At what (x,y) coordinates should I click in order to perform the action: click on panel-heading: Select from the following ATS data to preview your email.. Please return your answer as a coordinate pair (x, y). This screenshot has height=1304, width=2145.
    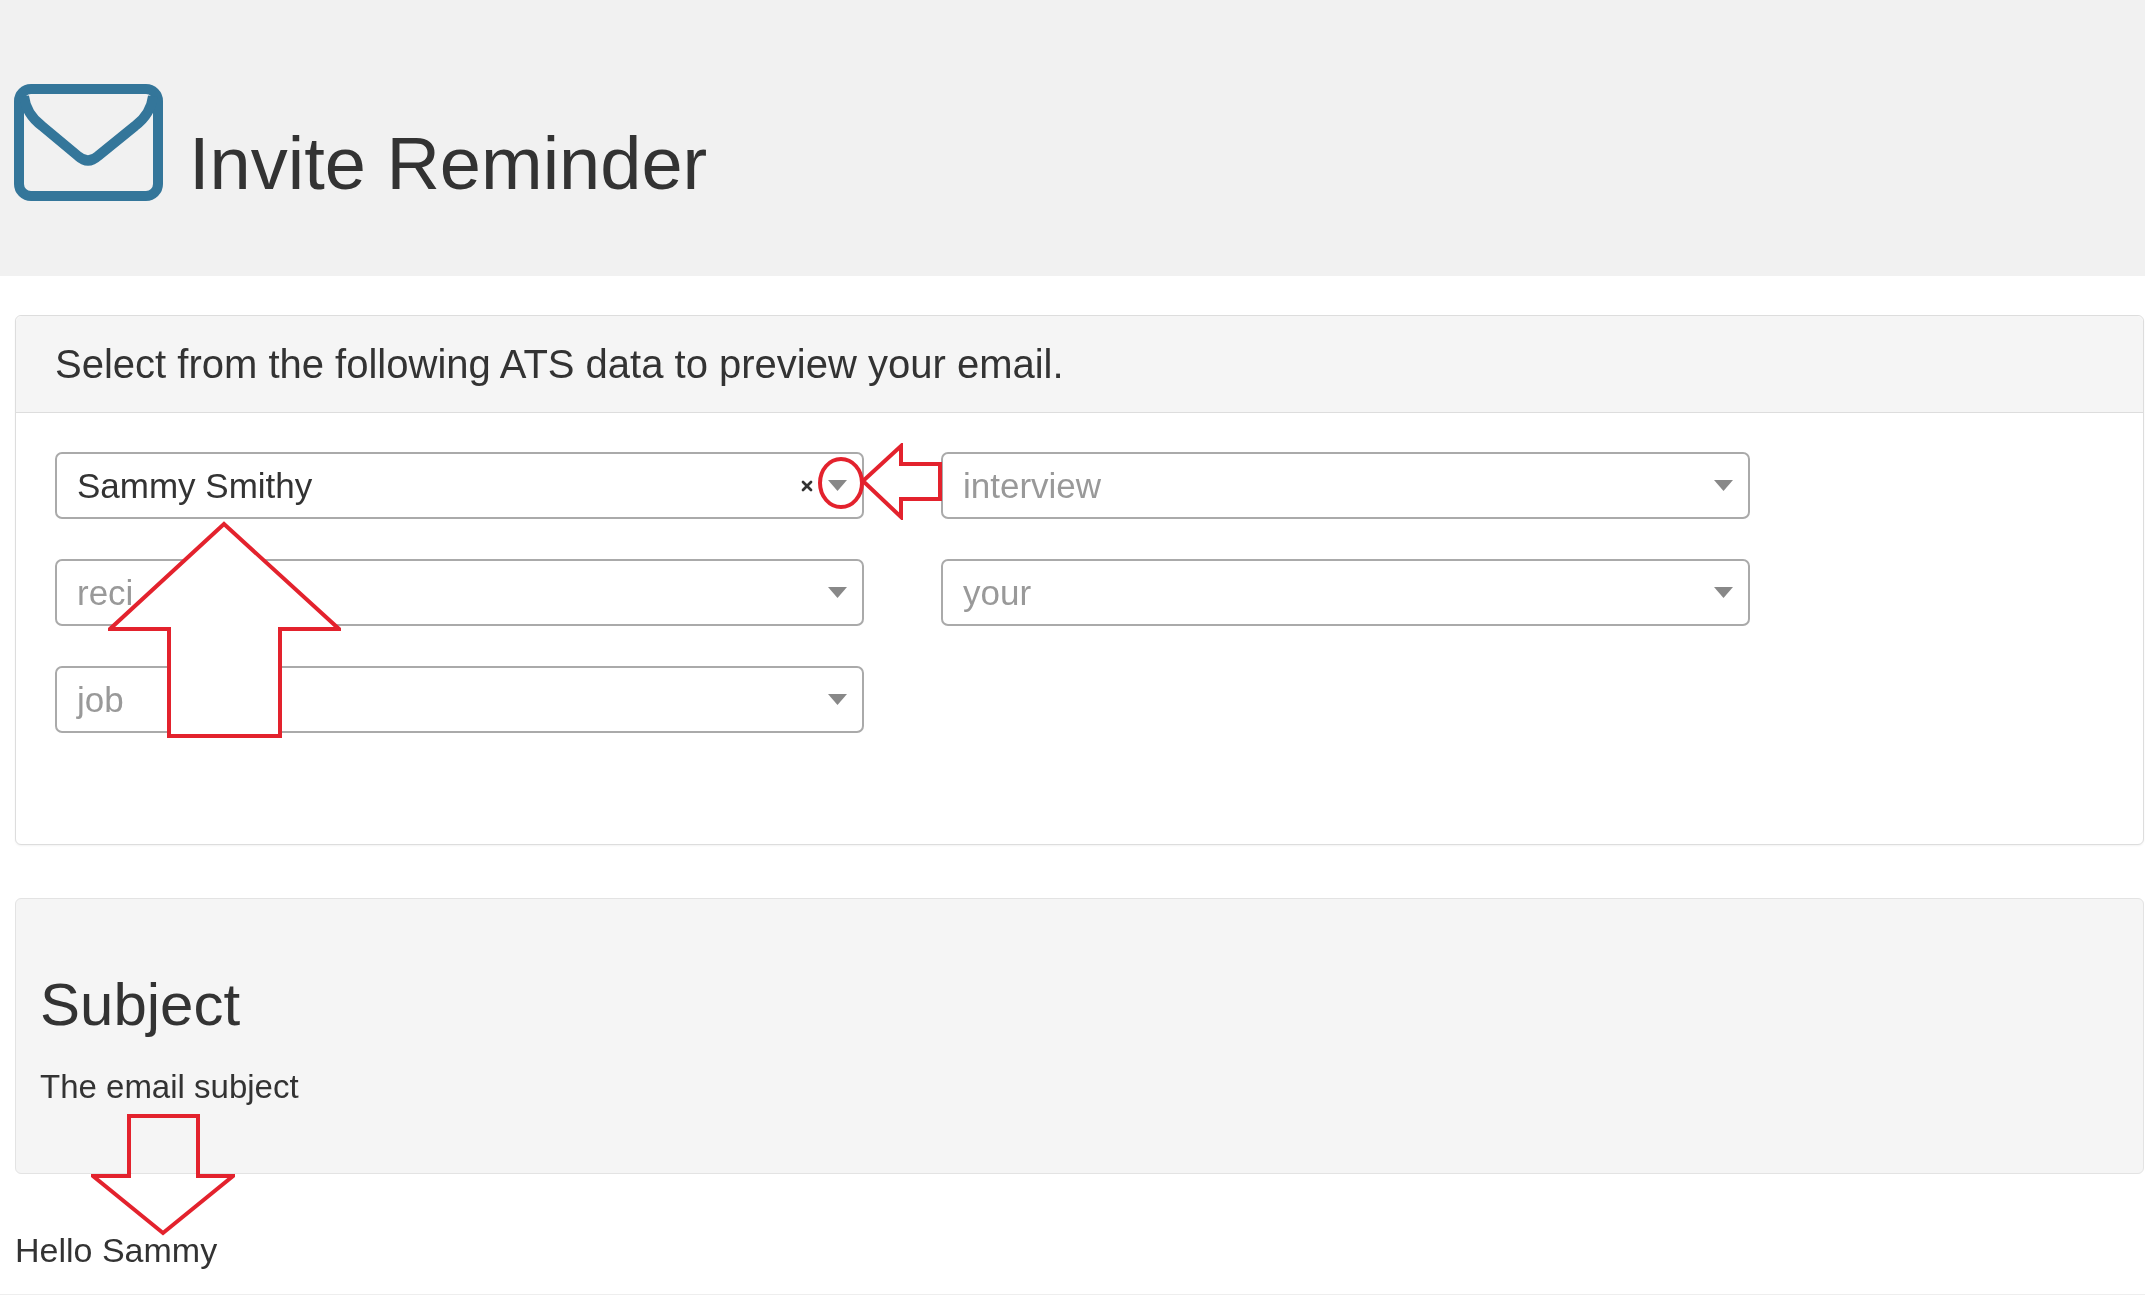
    Looking at the image, I should click on (559, 364).